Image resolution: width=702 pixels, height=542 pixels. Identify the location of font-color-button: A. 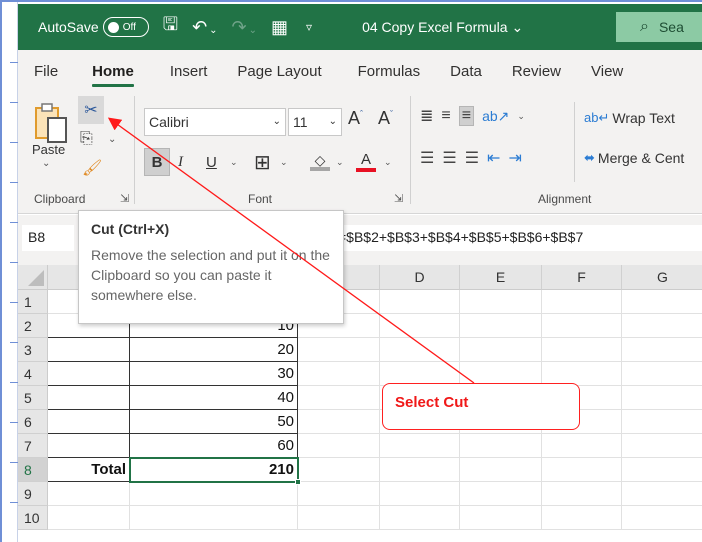
(366, 162).